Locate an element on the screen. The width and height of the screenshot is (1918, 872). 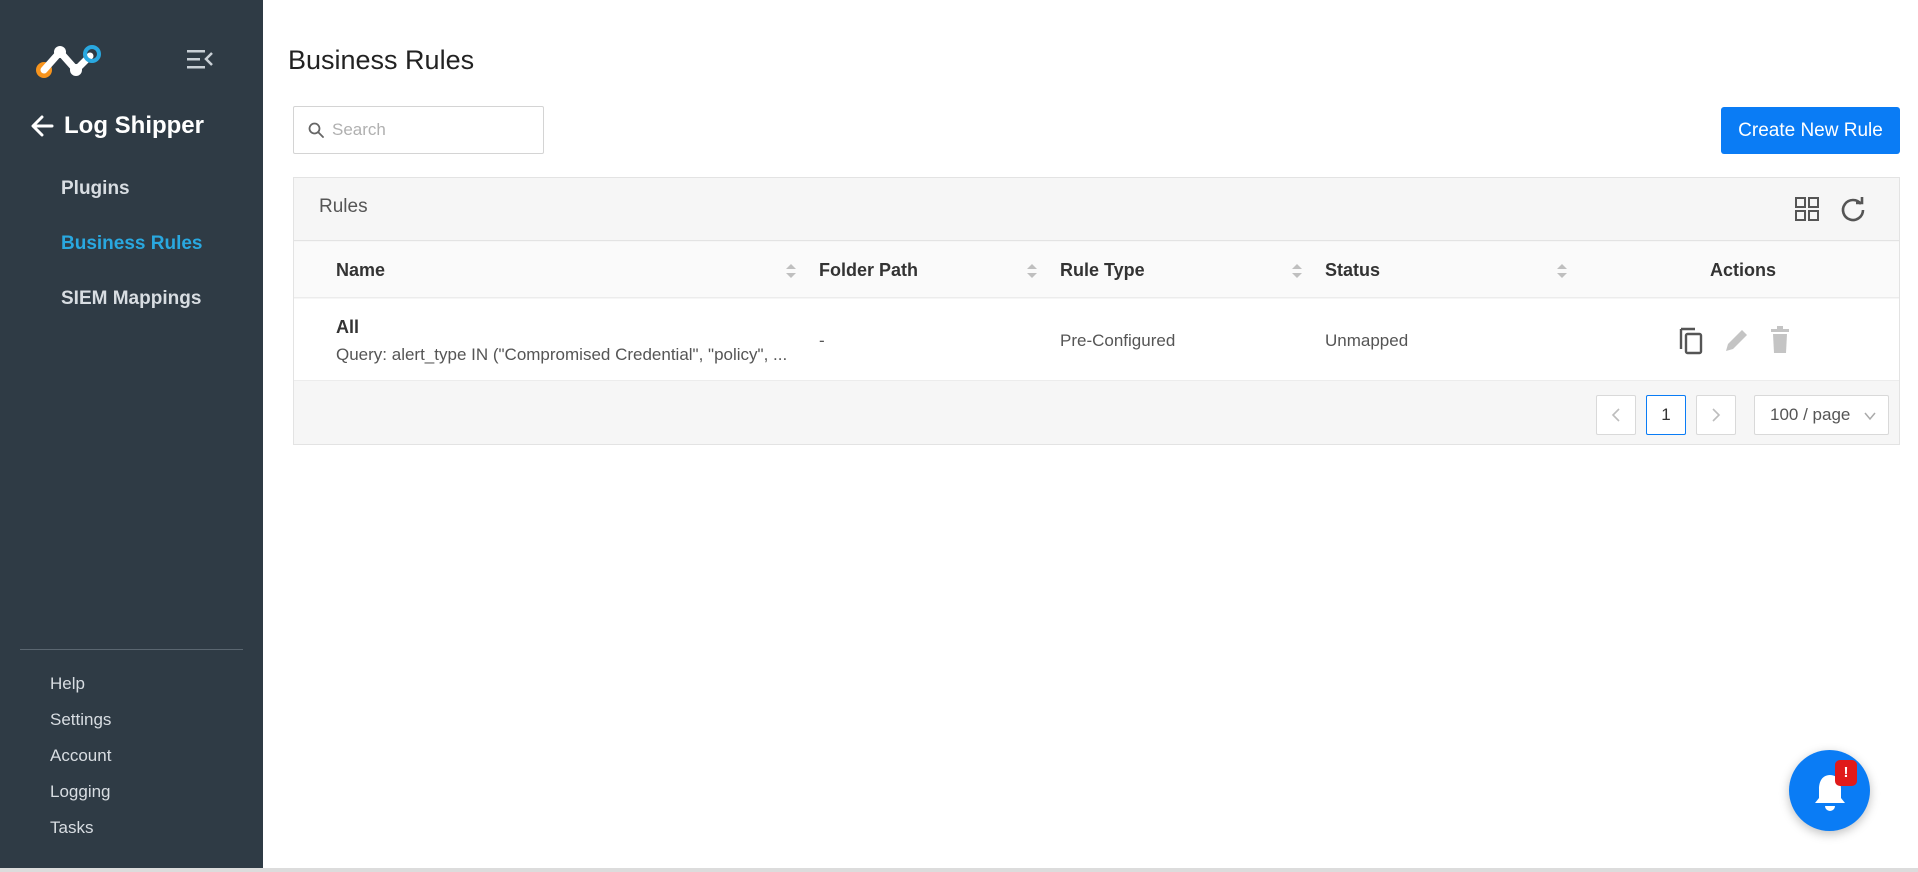
arrow-left-icon is located at coordinates (42, 126).